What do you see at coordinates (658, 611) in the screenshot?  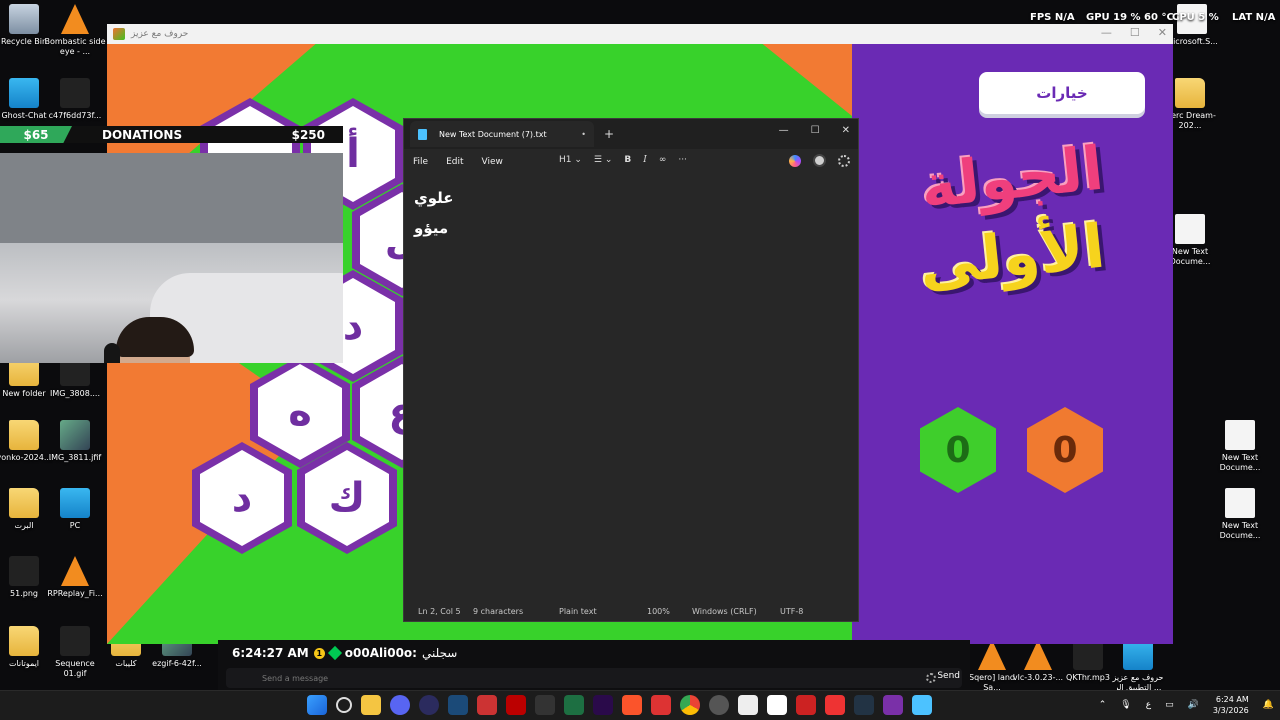 I see `zoom-level: 100%` at bounding box center [658, 611].